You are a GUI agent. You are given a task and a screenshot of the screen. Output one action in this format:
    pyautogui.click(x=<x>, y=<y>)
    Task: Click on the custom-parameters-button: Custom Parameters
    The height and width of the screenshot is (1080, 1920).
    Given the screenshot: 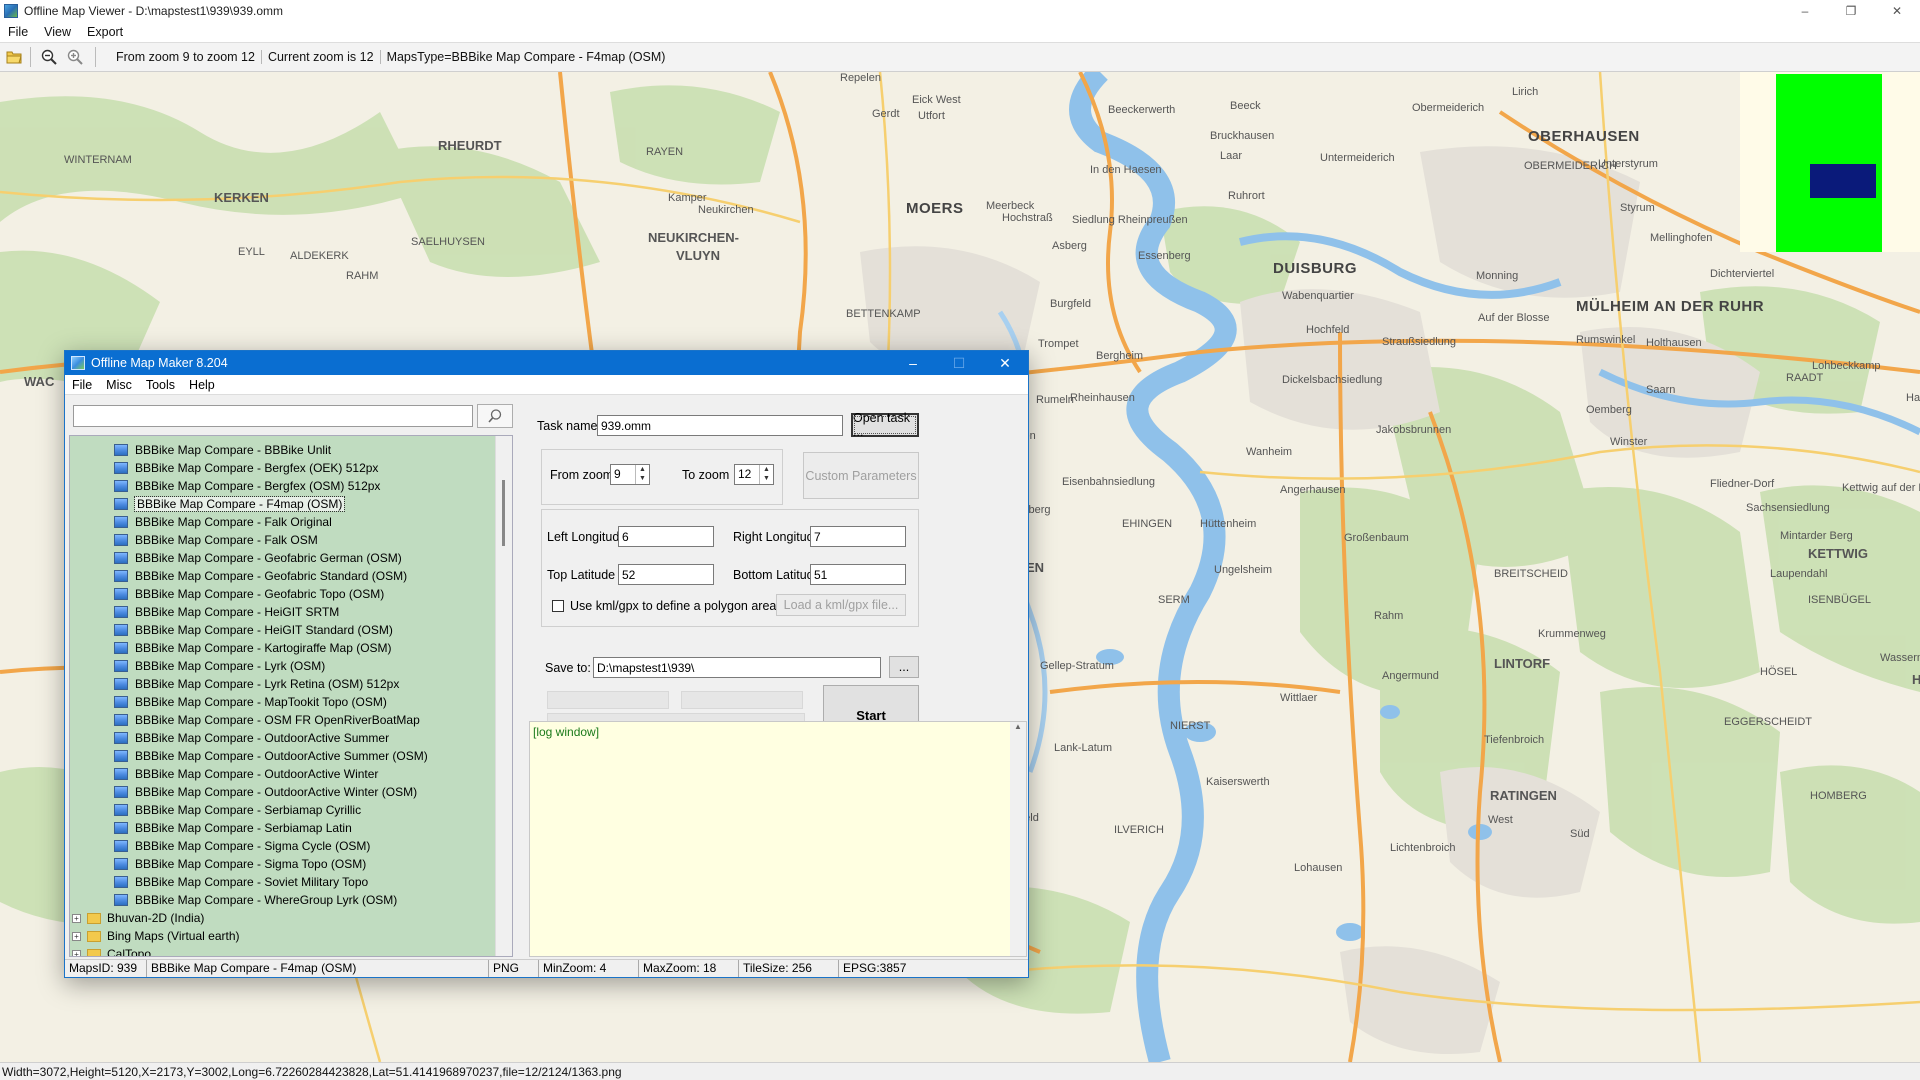 What is the action you would take?
    pyautogui.click(x=861, y=475)
    